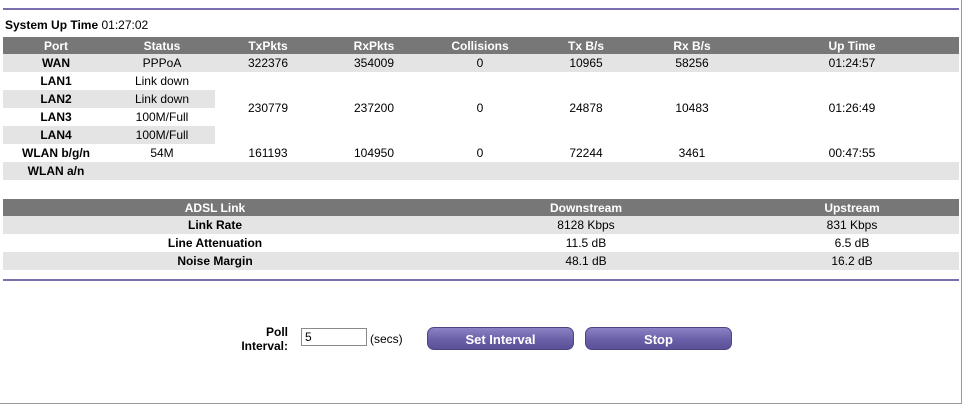 The width and height of the screenshot is (963, 407). I want to click on tx-pkts: 230779, so click(268, 108).